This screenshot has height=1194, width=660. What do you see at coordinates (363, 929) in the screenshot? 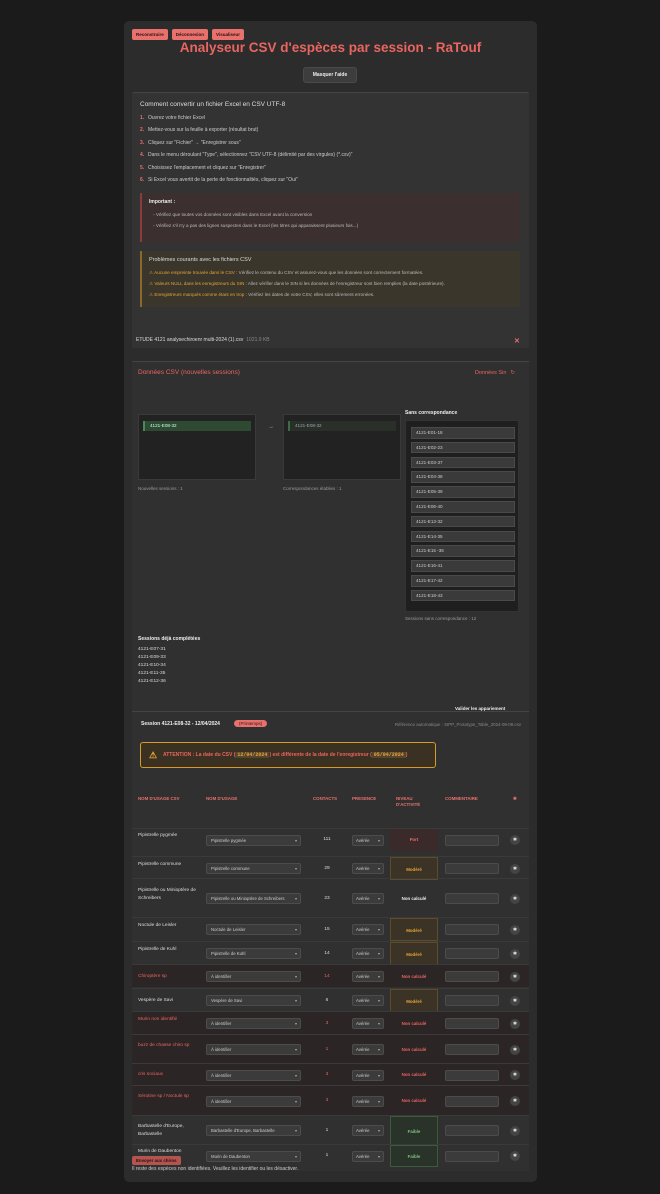
I see `presence-value: Avérée` at bounding box center [363, 929].